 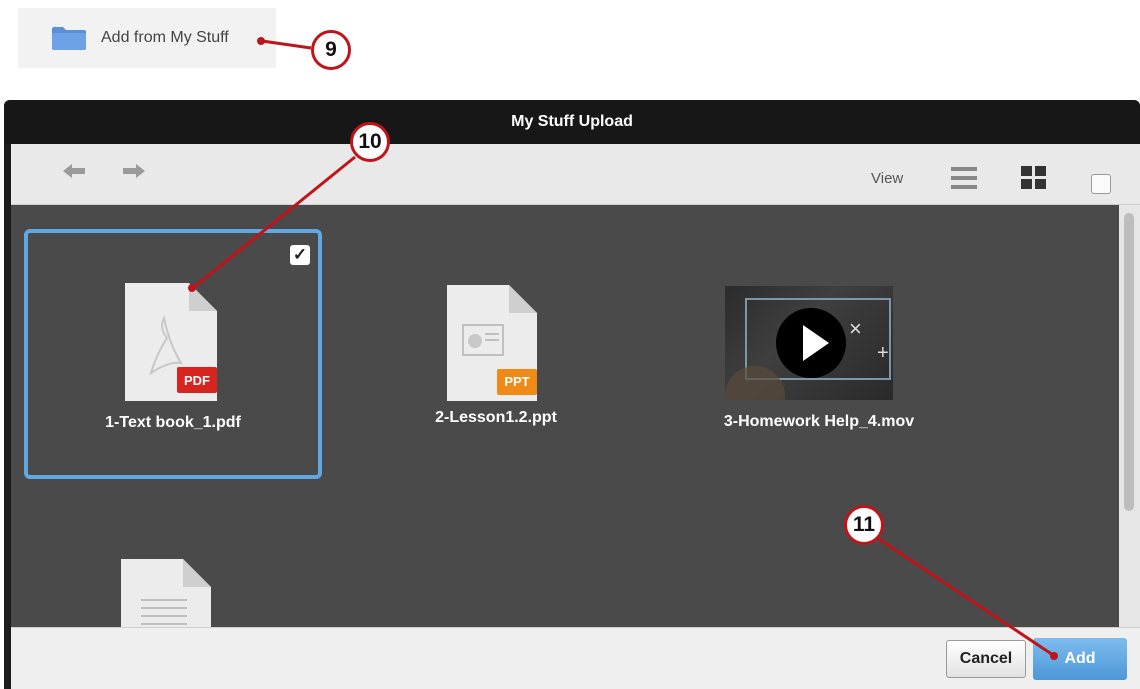 I want to click on file-tile-doc, so click(x=173, y=581).